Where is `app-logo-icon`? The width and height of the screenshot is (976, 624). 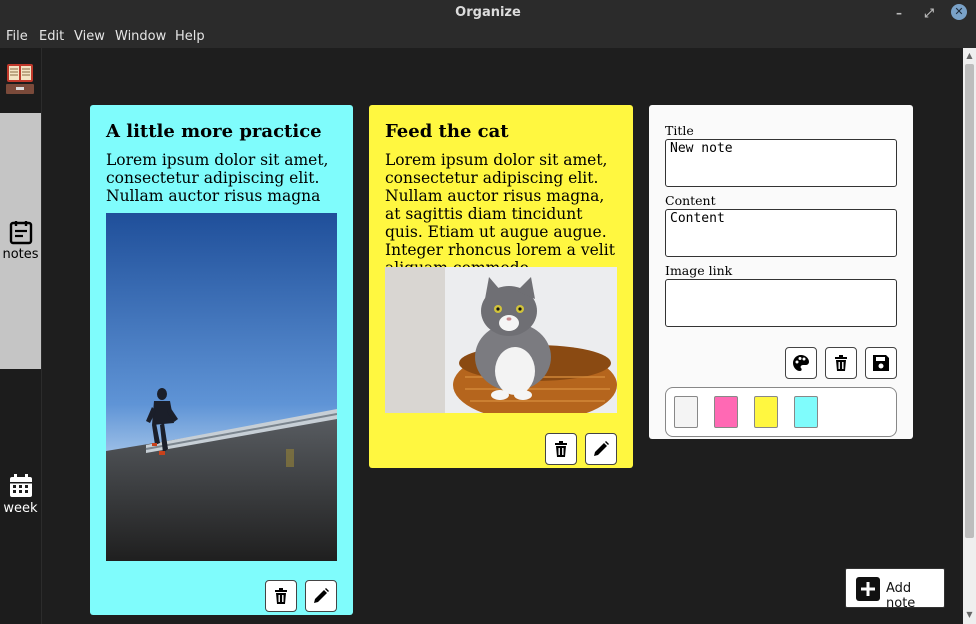 app-logo-icon is located at coordinates (20, 79).